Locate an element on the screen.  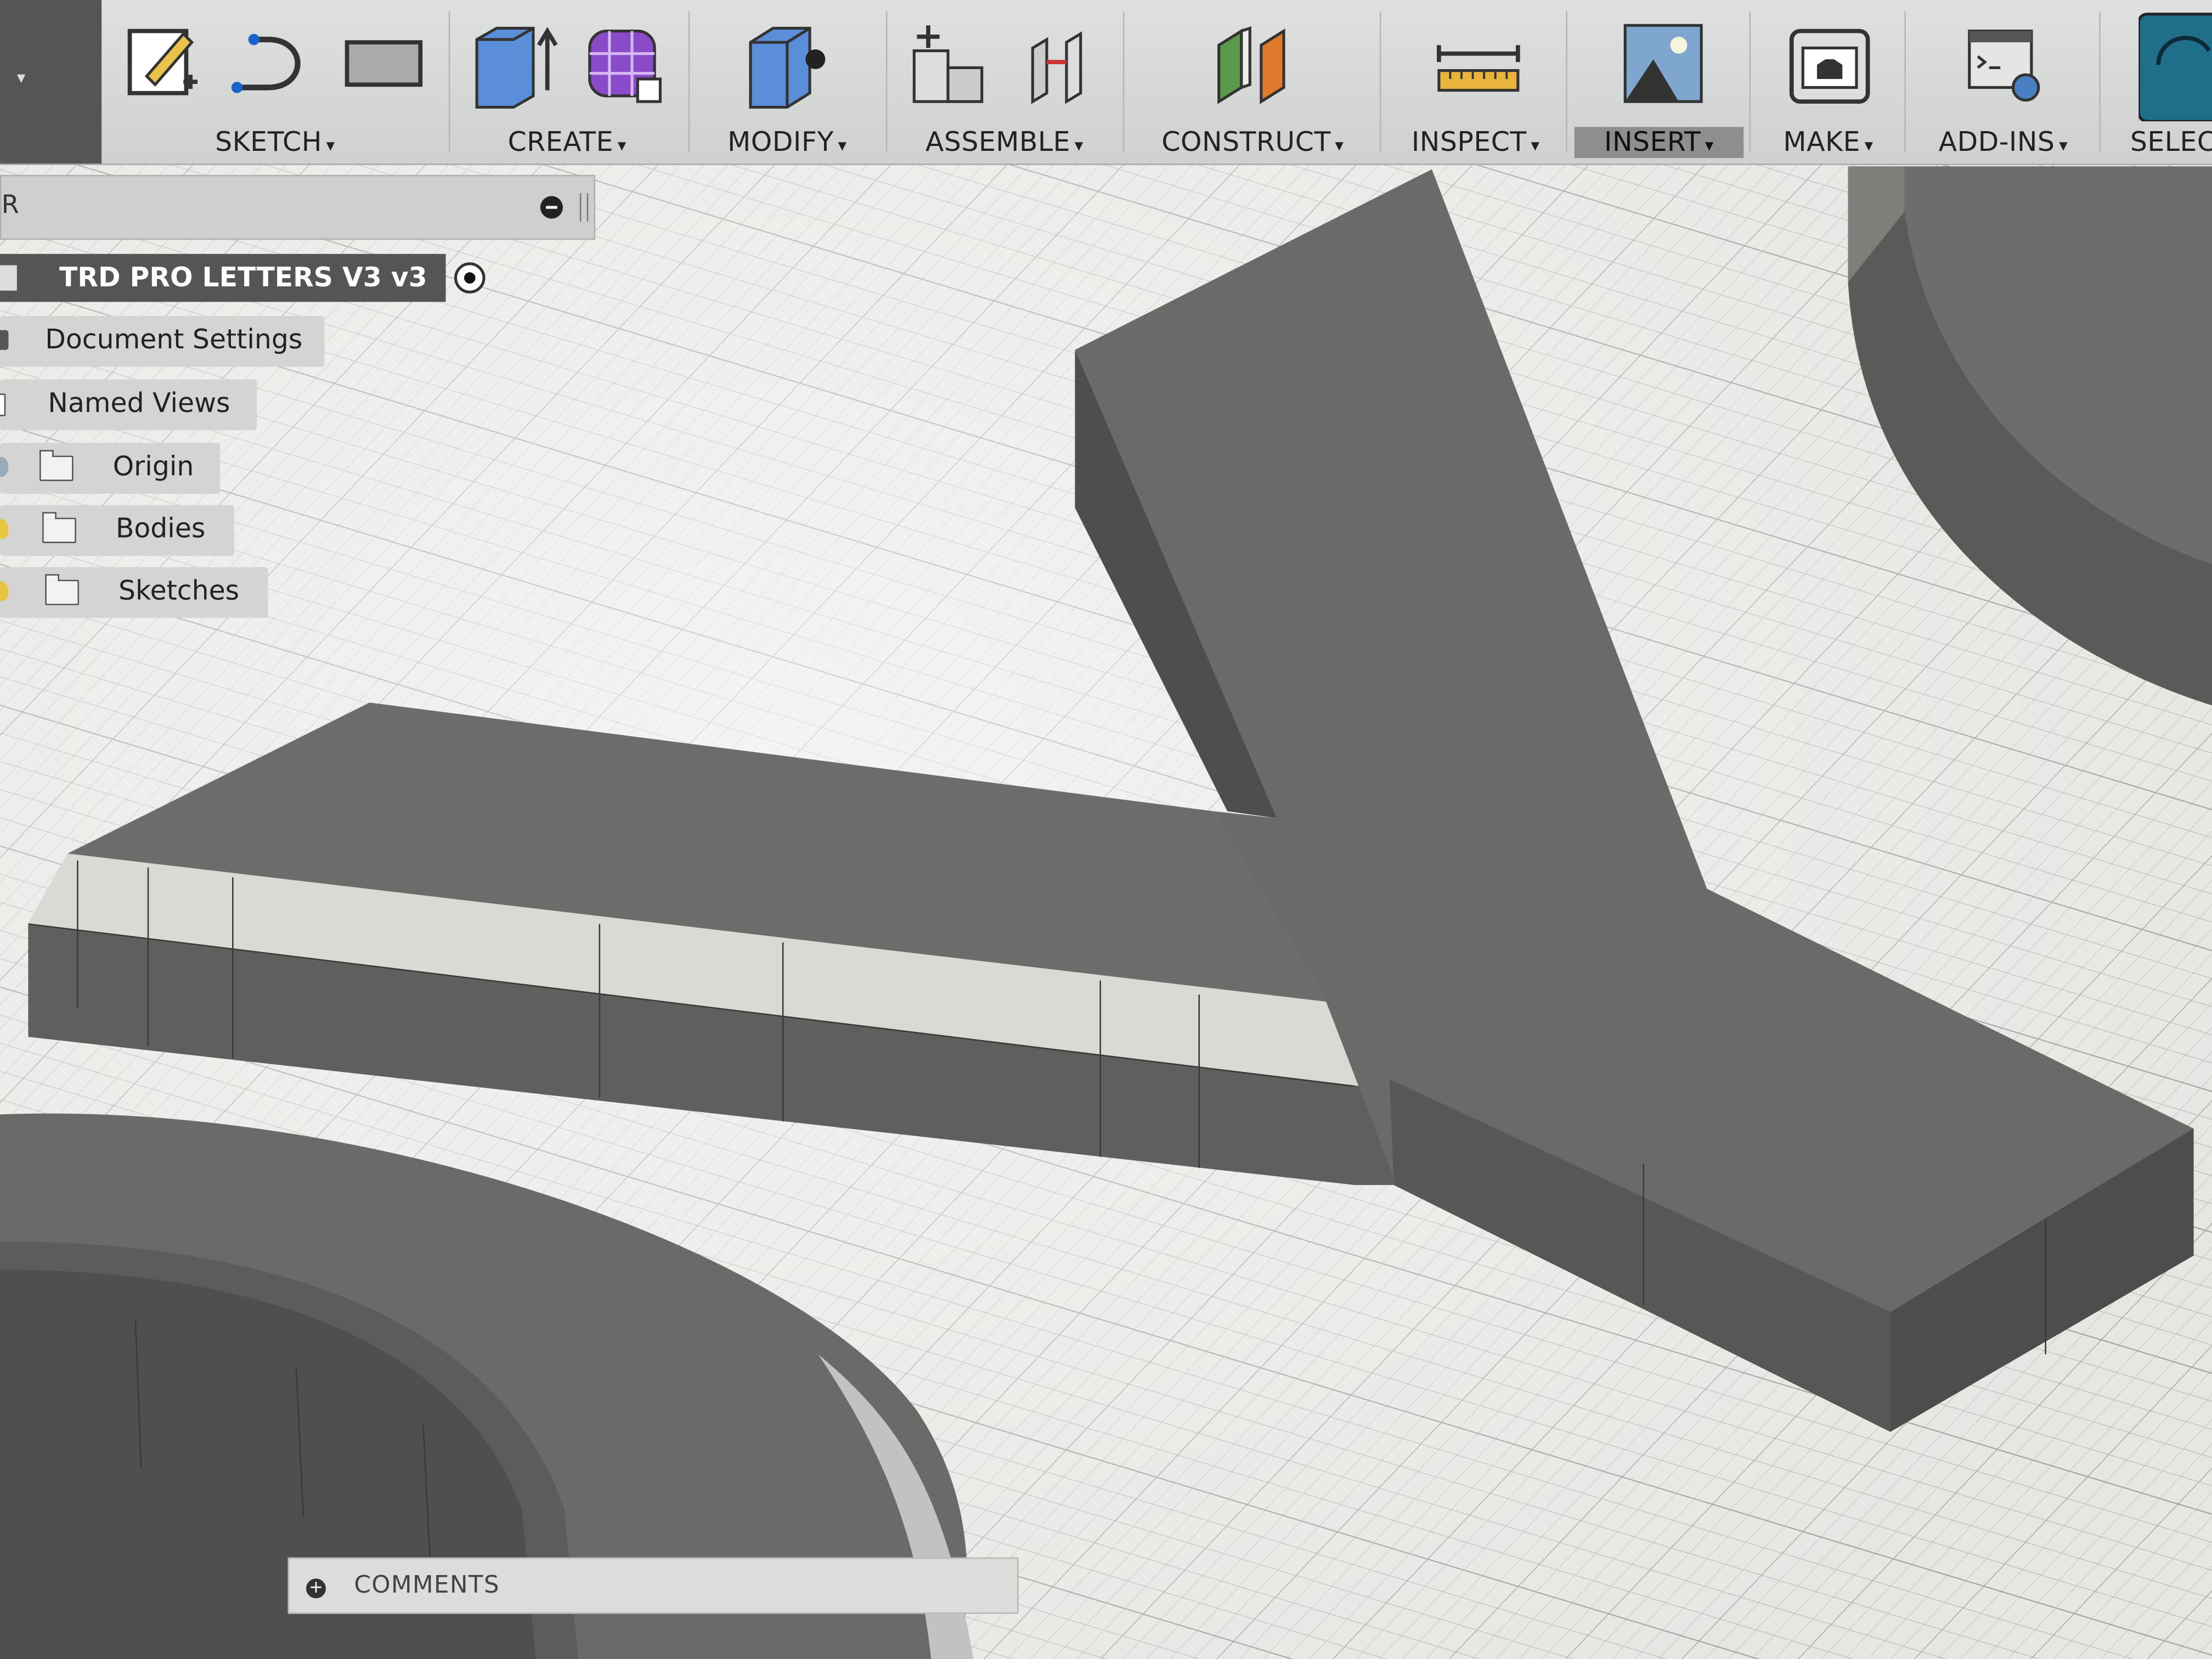
toolbar: ▾ SKETCH ▾ CREATE ▾ MODIFY ▾ ASSEMBLE ▾ C is located at coordinates (1106, 82).